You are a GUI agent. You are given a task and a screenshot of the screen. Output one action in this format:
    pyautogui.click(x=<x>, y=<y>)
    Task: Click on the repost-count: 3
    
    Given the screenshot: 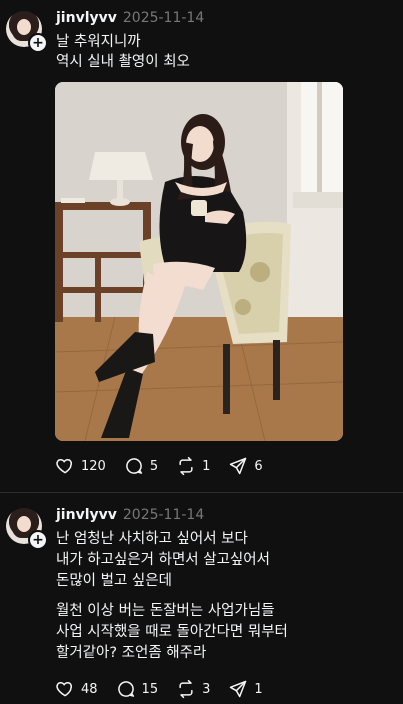 What is the action you would take?
    pyautogui.click(x=206, y=689)
    